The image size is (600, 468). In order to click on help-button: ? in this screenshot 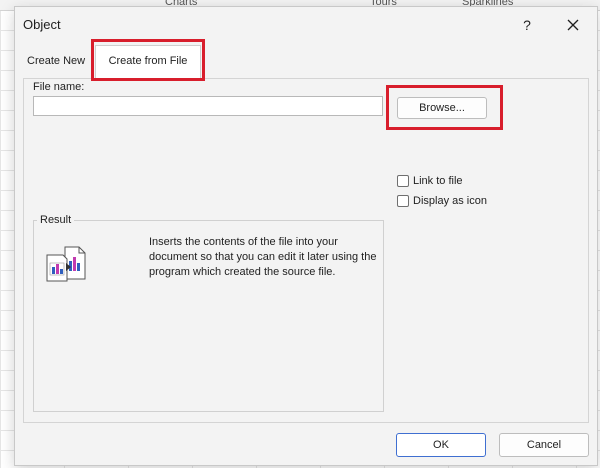, I will do `click(527, 25)`.